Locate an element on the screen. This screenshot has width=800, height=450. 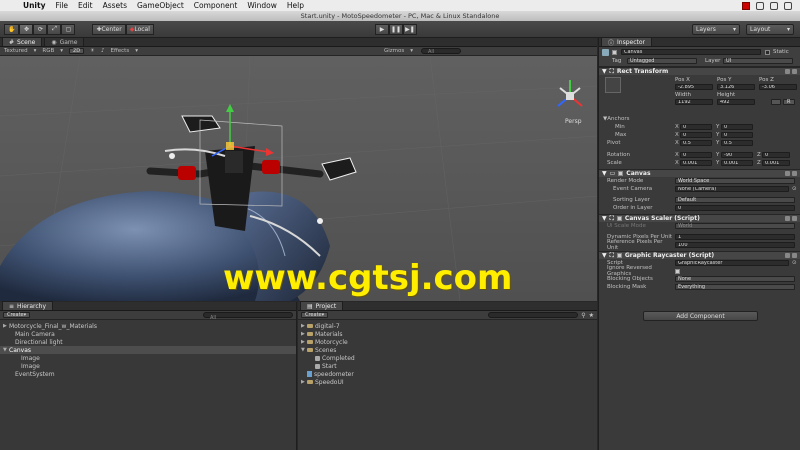
step-icon: ▶❚ is located at coordinates (410, 29).